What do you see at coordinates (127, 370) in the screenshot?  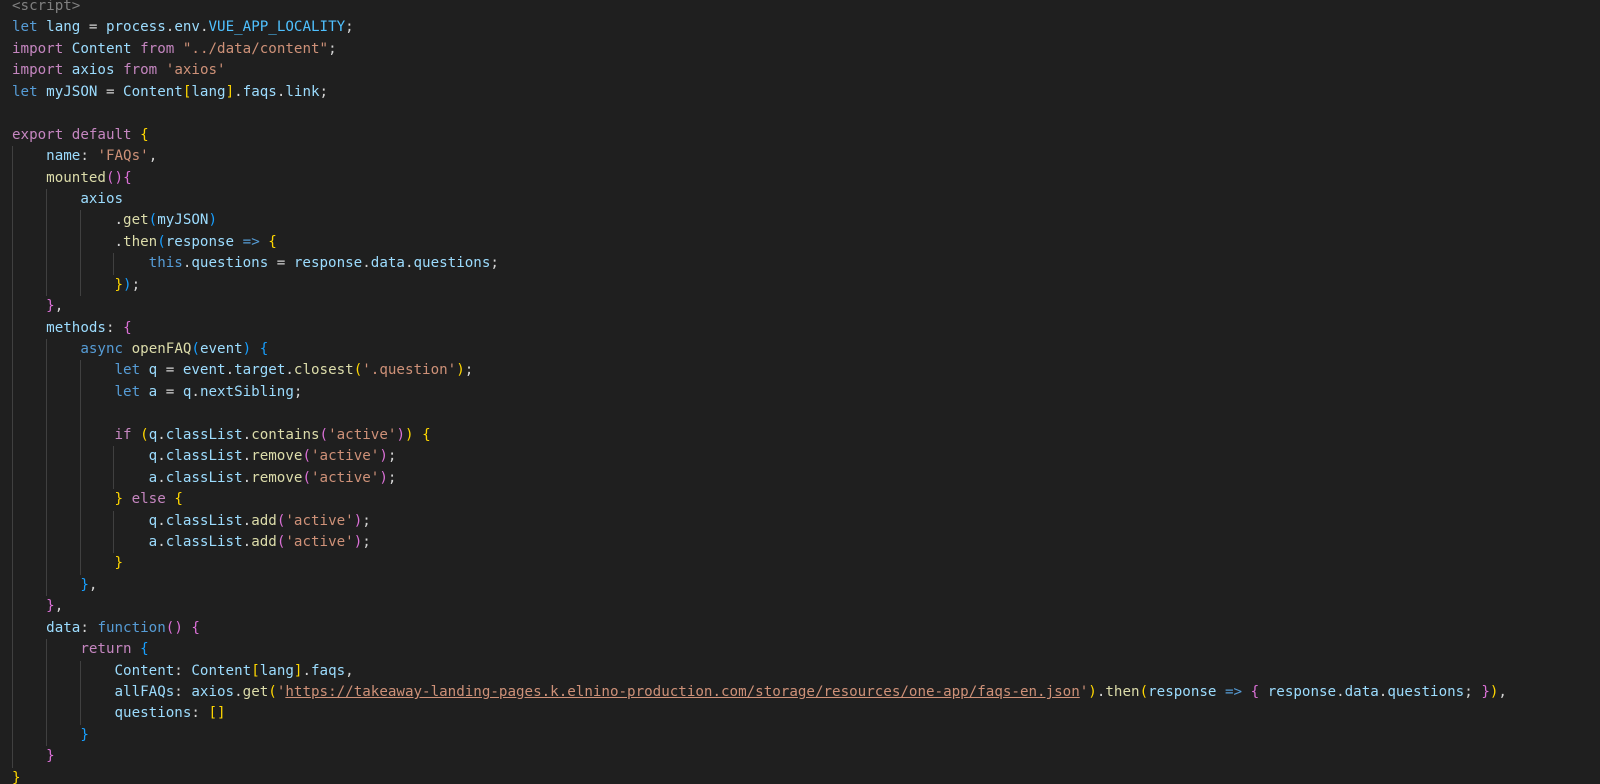 I see `code-token-kw: let` at bounding box center [127, 370].